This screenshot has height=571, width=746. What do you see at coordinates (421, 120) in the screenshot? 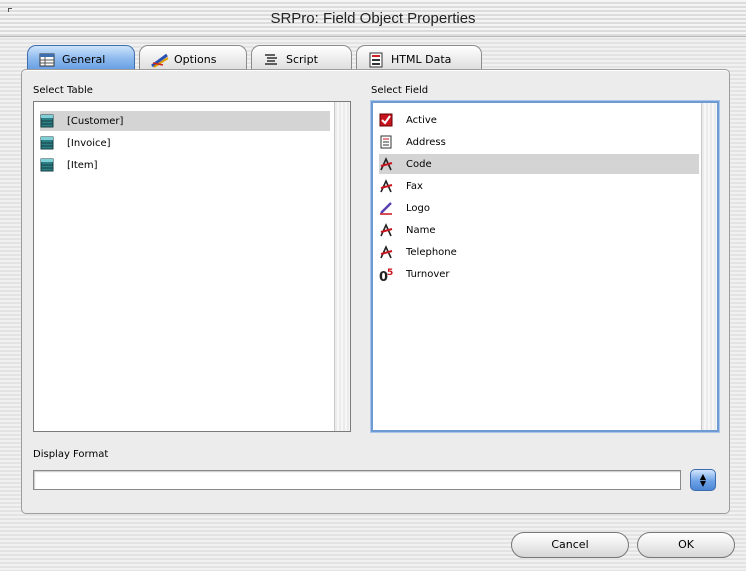
I see `list-item-label: Active` at bounding box center [421, 120].